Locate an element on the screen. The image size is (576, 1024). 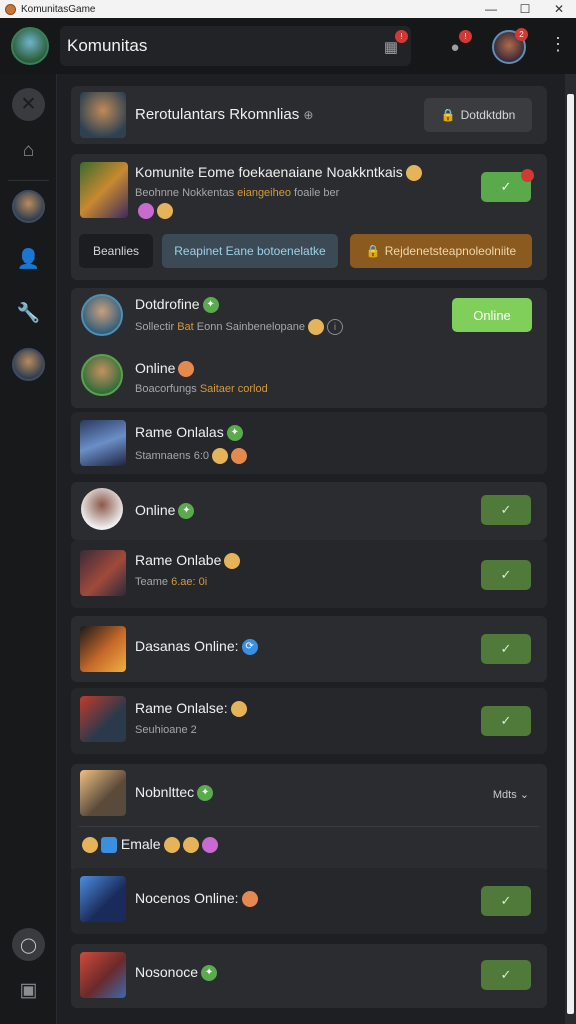
list-item: Dasanas Online: ⟳ ✓ is located at coordinates (309, 649).